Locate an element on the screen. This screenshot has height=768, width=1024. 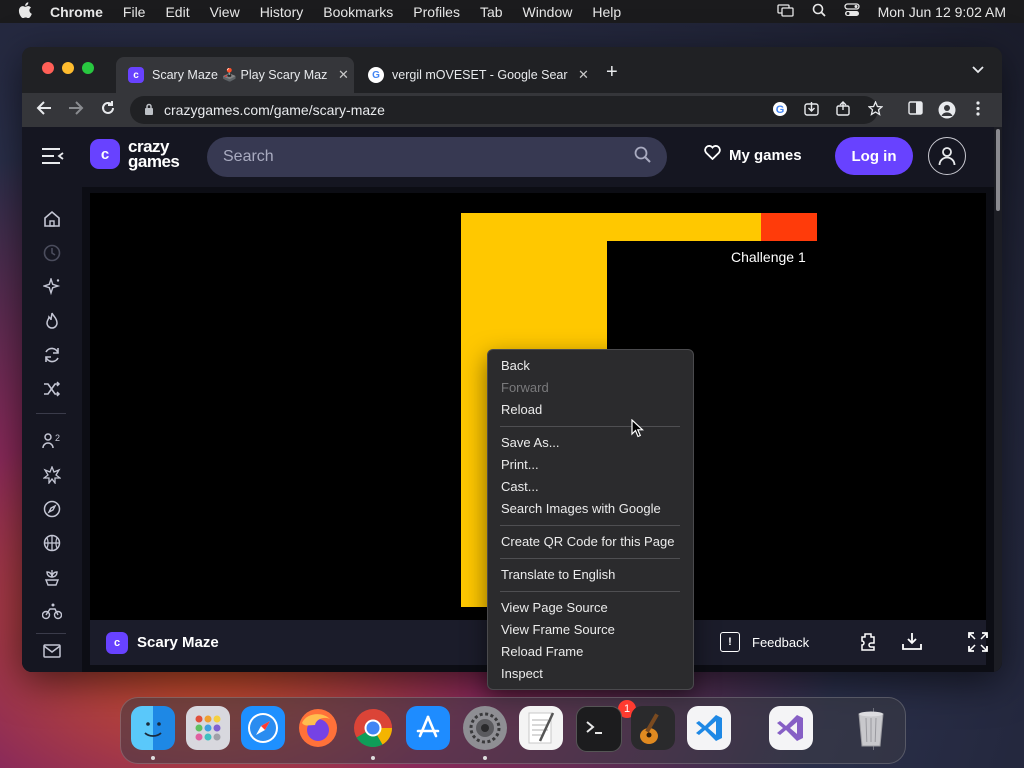
vscode-icon is located at coordinates (709, 728).